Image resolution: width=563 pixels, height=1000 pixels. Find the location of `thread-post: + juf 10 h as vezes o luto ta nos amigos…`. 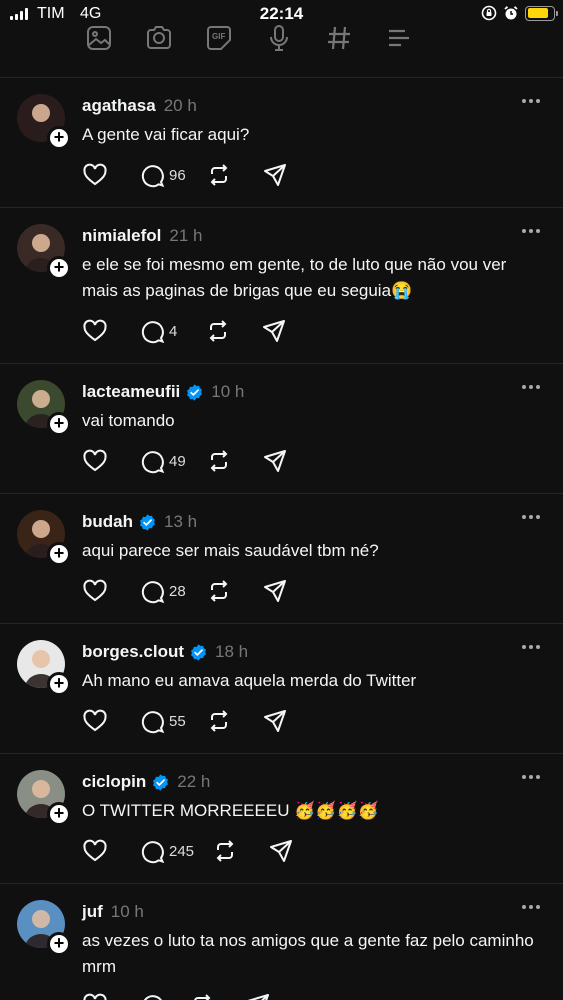

thread-post: + juf 10 h as vezes o luto ta nos amigos… is located at coordinates (281, 942).